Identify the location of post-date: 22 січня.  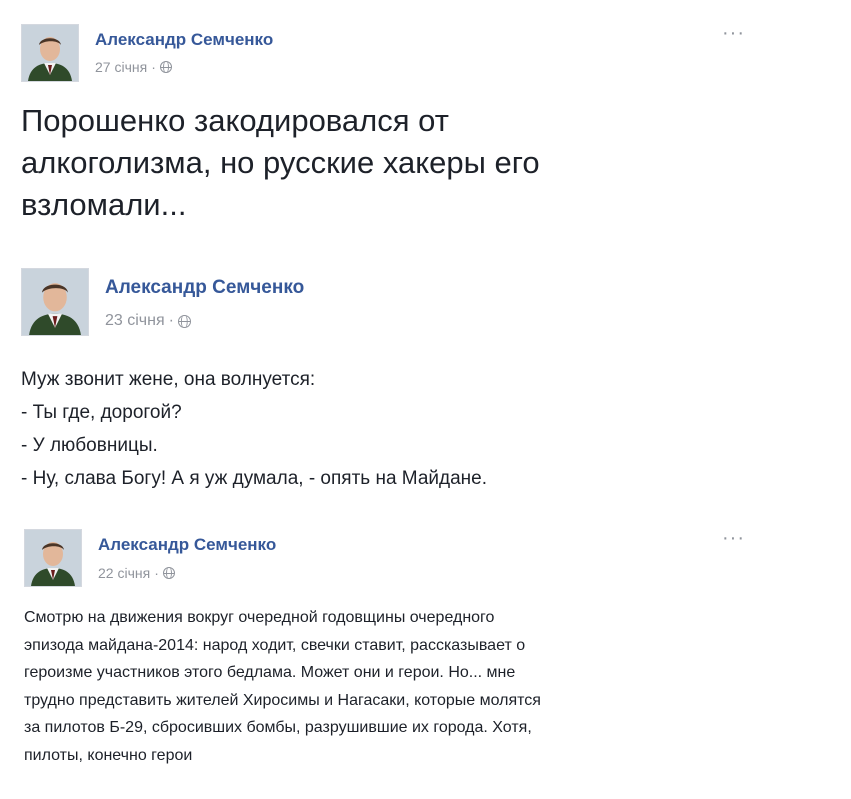
(124, 573).